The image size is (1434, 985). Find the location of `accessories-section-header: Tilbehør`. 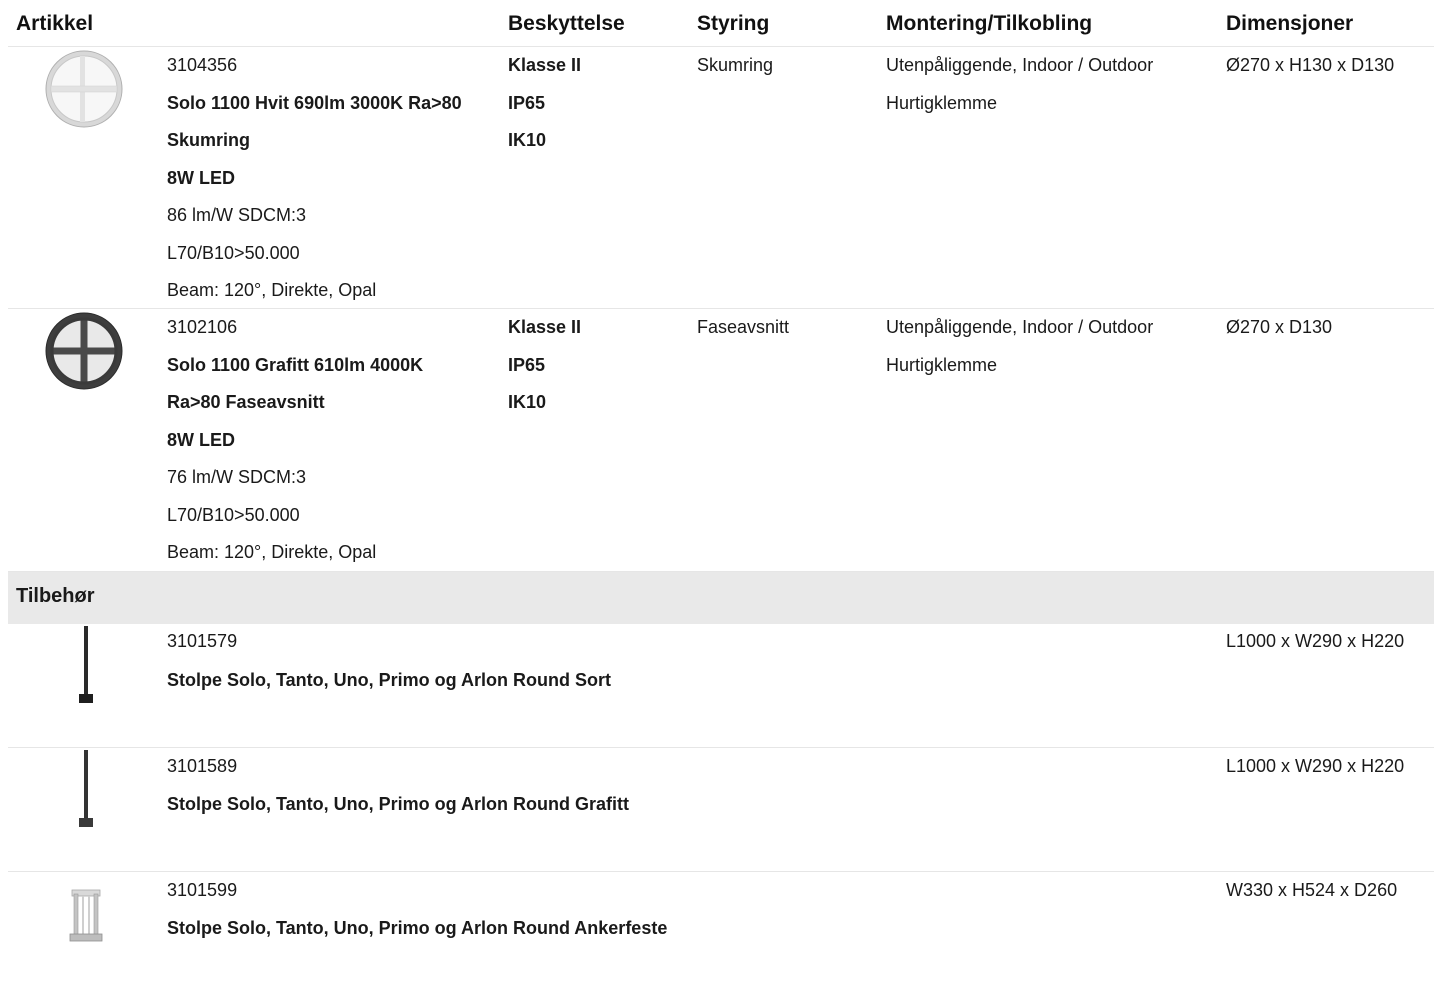

accessories-section-header: Tilbehør is located at coordinates (721, 598).